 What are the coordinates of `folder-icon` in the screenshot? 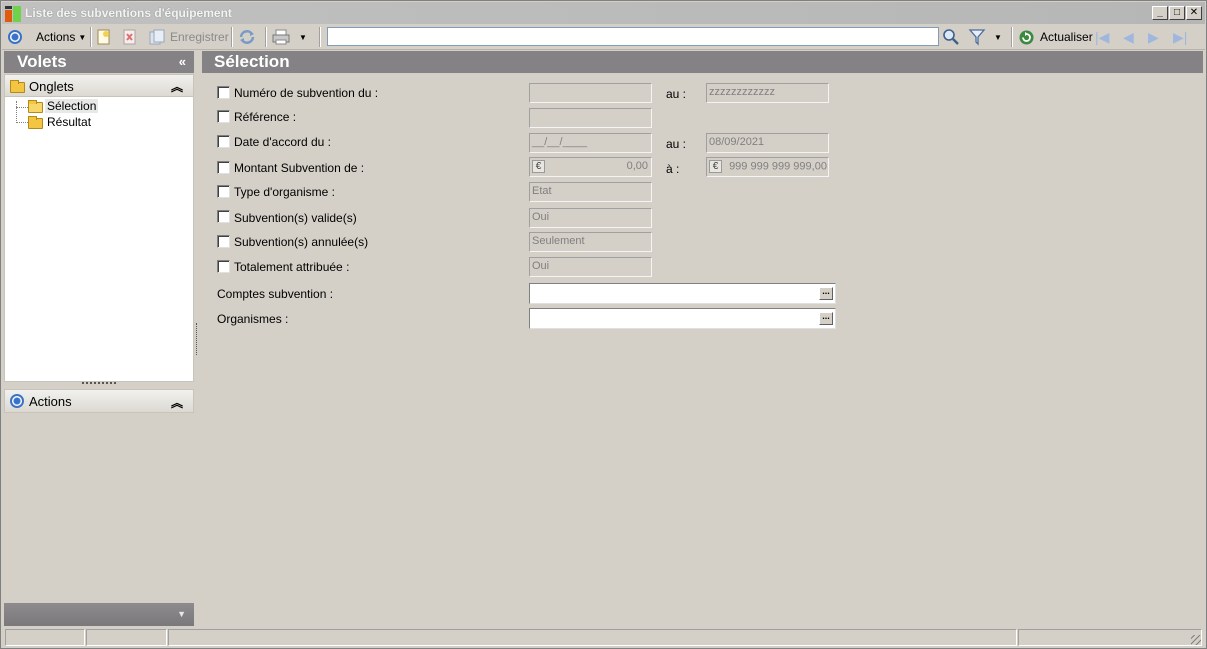 It's located at (35, 122).